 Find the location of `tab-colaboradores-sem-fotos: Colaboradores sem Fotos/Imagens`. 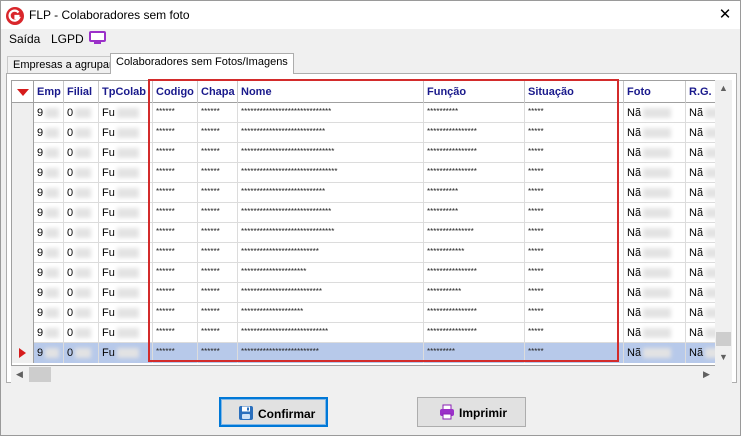

tab-colaboradores-sem-fotos: Colaboradores sem Fotos/Imagens is located at coordinates (202, 63).